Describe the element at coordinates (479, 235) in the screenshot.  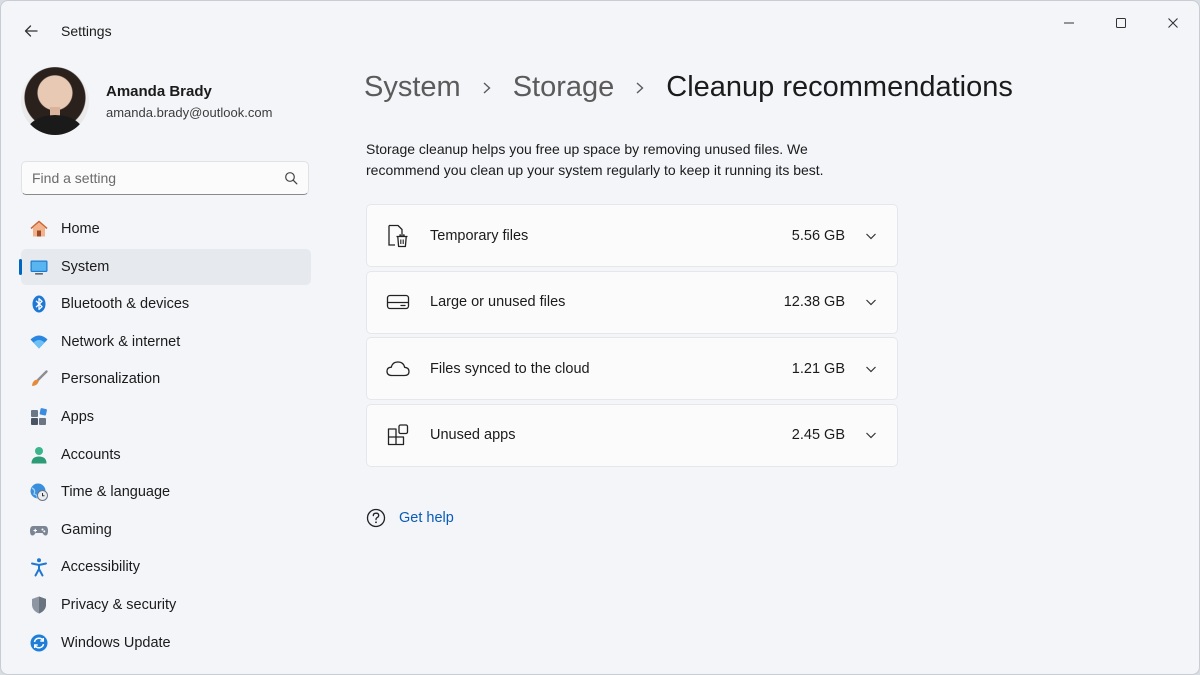
I see `cleanup-item-label: Temporary files` at that location.